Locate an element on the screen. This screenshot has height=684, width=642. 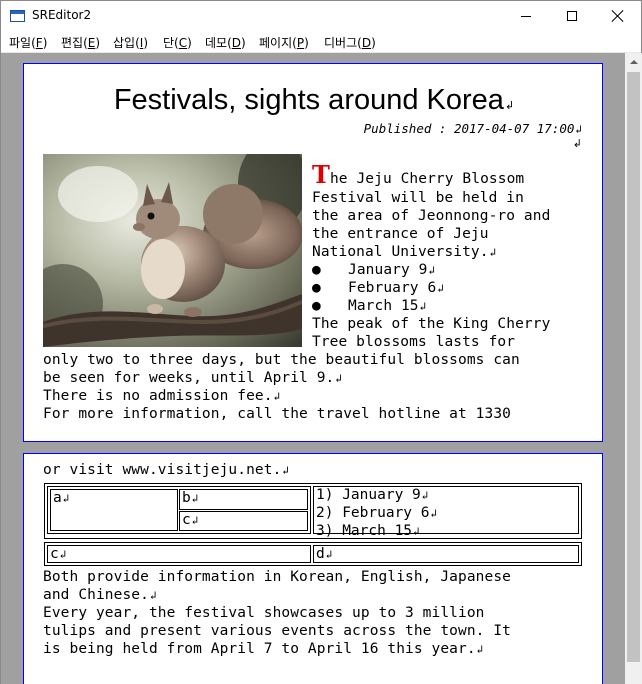
bullet-item: ● February 6↲ is located at coordinates (378, 288).